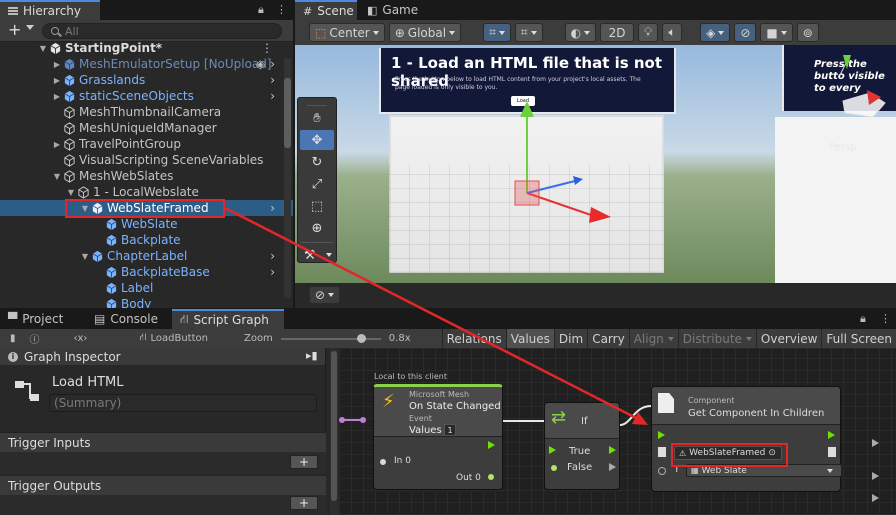  I want to click on hierarchy-item-body: Body, so click(146, 302).